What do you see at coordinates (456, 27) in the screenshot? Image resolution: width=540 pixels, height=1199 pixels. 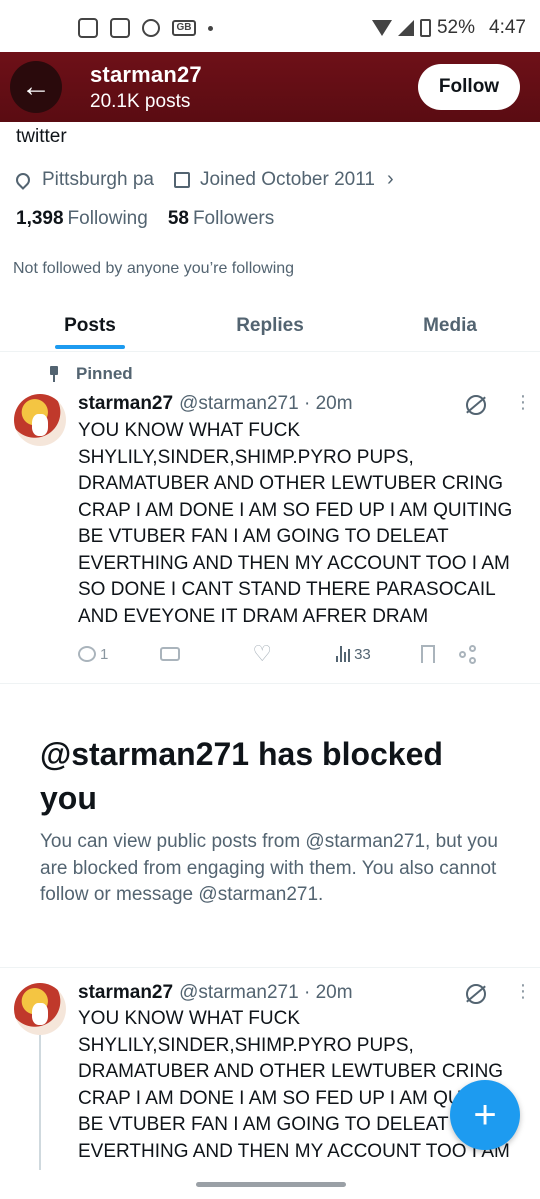 I see `battery-level: 52%` at bounding box center [456, 27].